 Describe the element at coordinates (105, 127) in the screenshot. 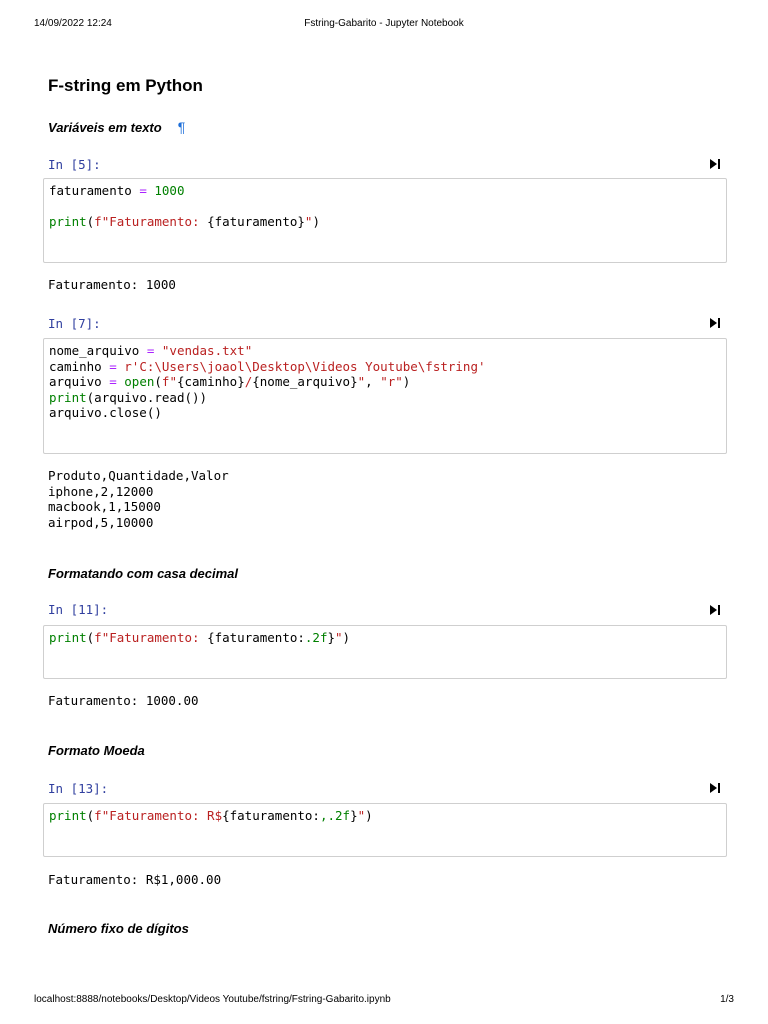

I see `section-heading-text: Variáveis em texto` at that location.